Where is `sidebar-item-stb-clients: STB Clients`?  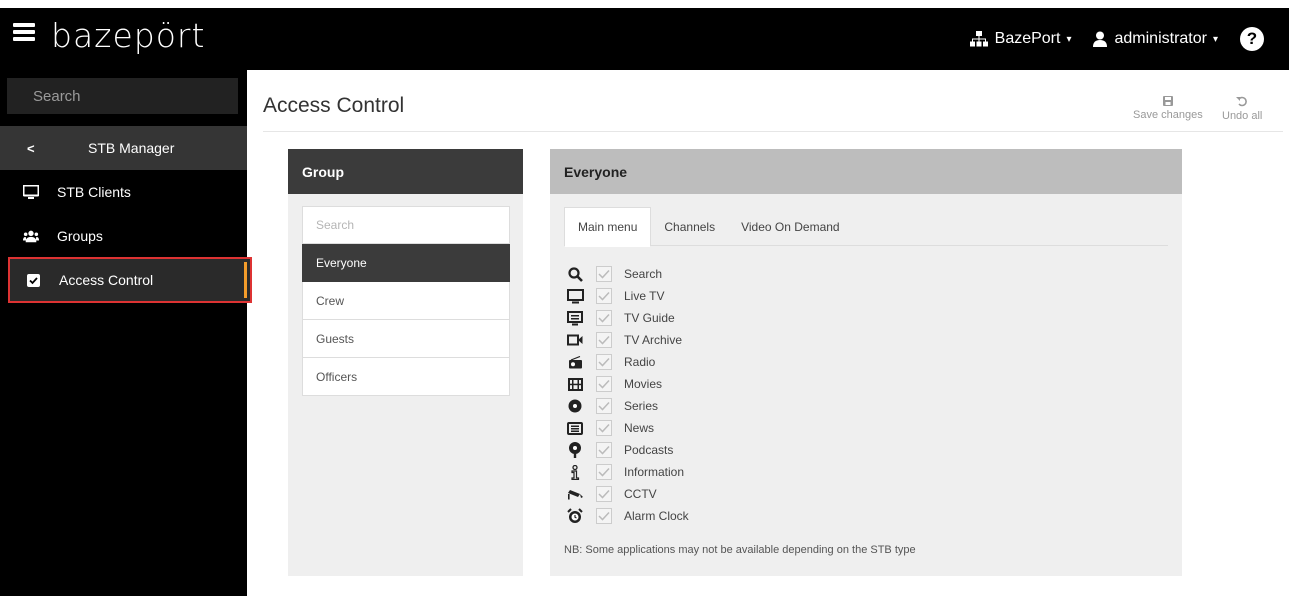
sidebar-item-stb-clients: STB Clients is located at coordinates (123, 192).